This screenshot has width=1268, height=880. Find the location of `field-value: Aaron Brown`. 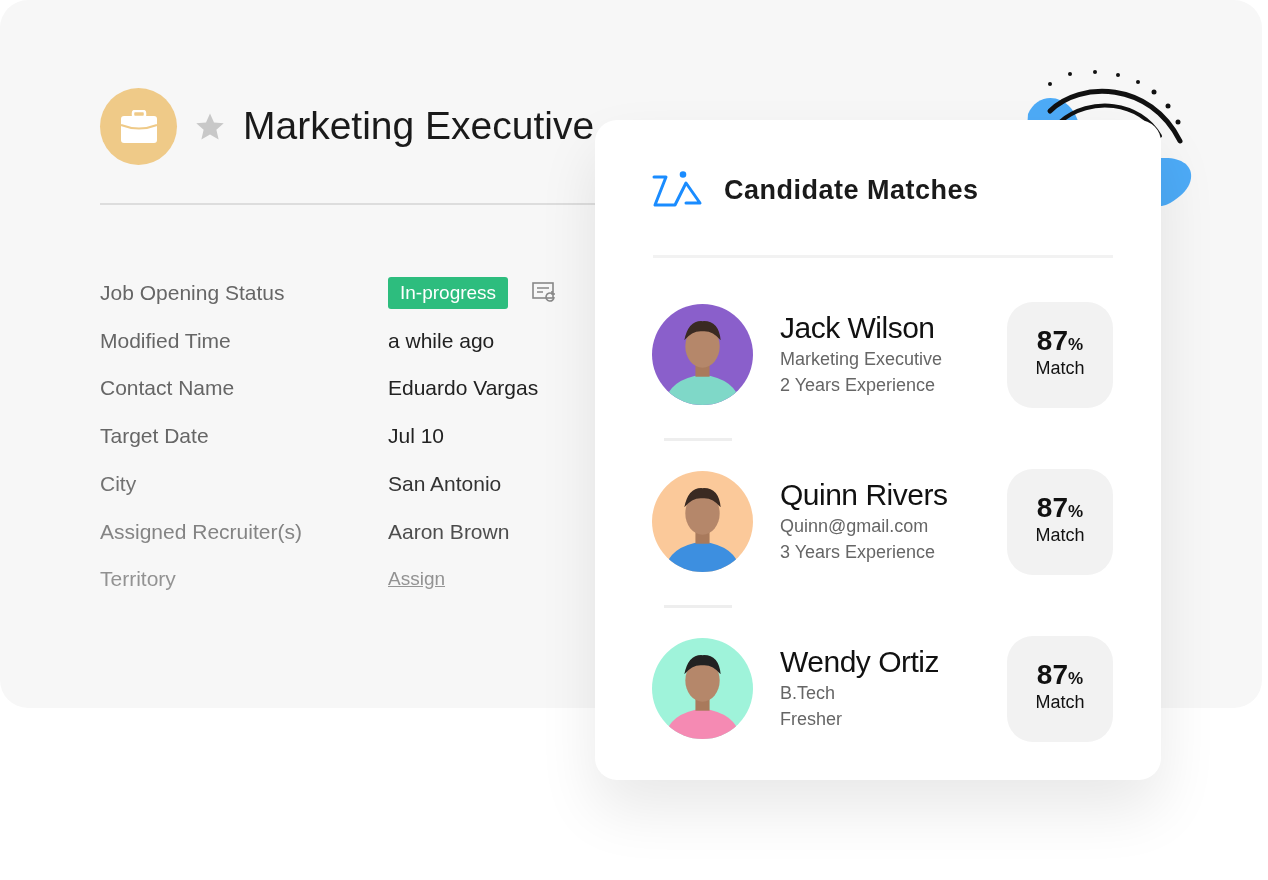

field-value: Aaron Brown is located at coordinates (449, 531).